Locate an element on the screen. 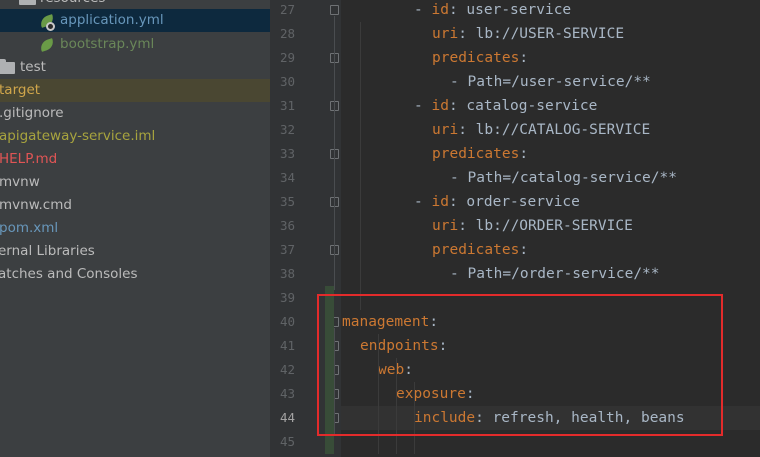  tree-item-external-libraries: ernal Libraries is located at coordinates (135, 251).